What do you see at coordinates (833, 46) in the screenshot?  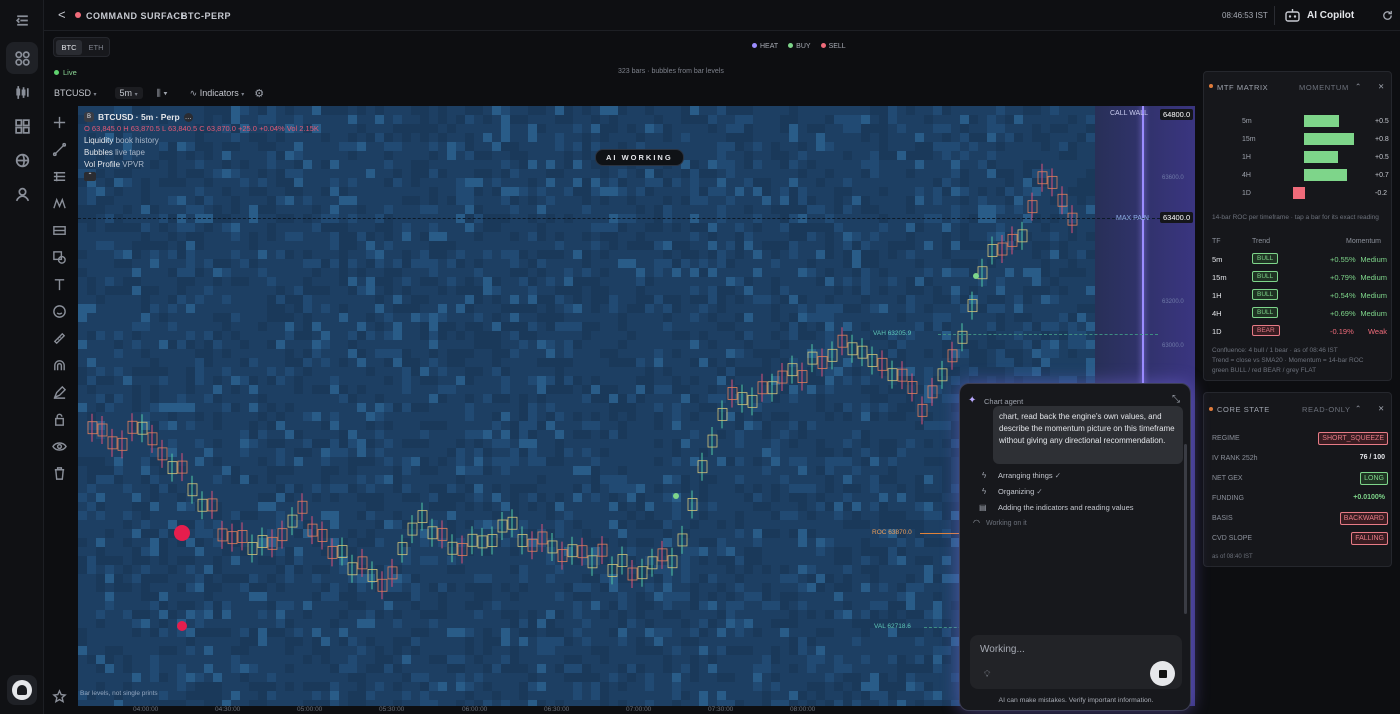 I see `legend-sell: SELL` at bounding box center [833, 46].